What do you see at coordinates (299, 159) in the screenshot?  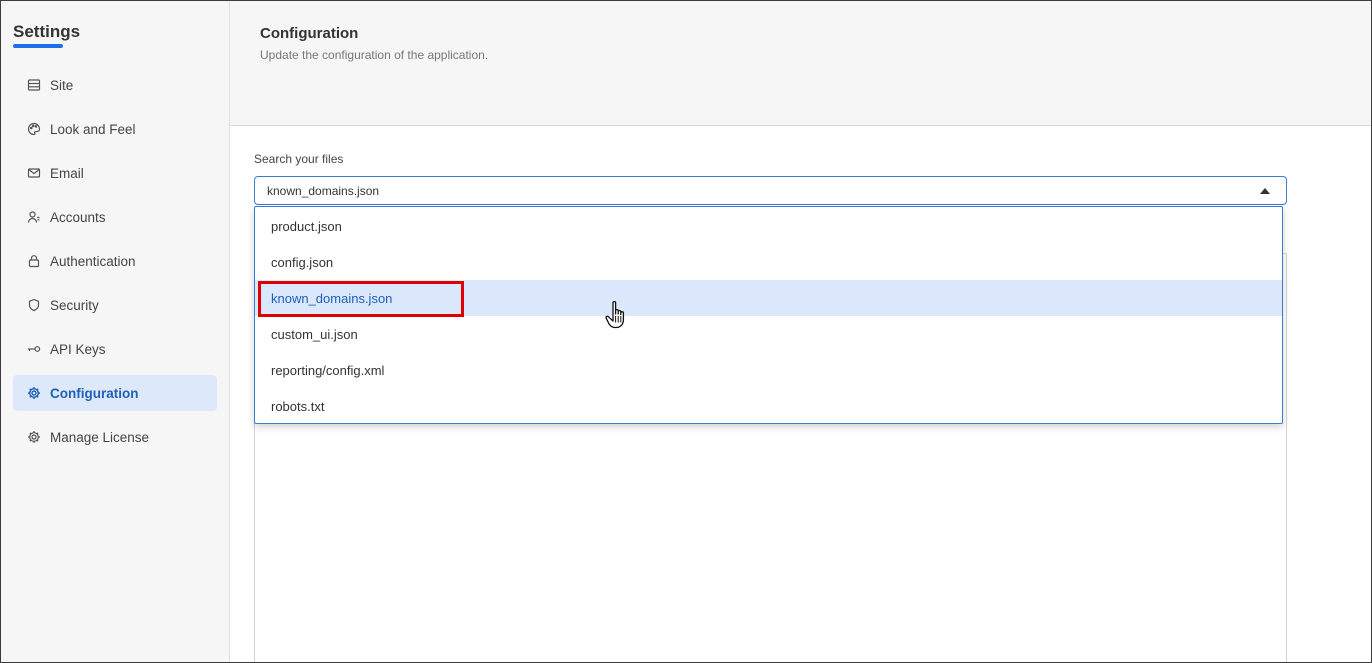 I see `file-search-label: Search your files` at bounding box center [299, 159].